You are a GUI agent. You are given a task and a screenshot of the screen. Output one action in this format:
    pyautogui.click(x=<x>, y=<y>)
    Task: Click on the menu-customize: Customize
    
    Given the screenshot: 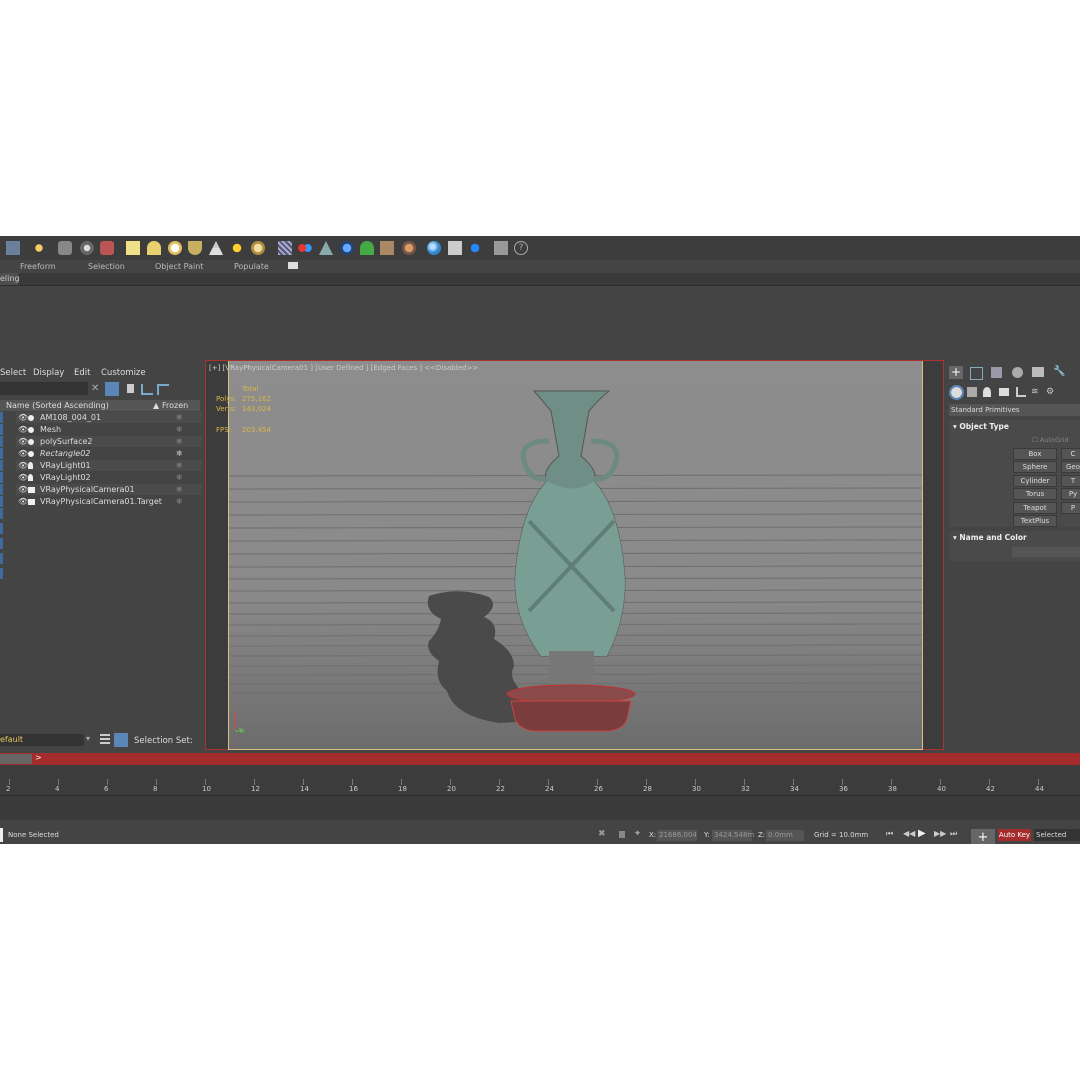 What is the action you would take?
    pyautogui.click(x=123, y=373)
    